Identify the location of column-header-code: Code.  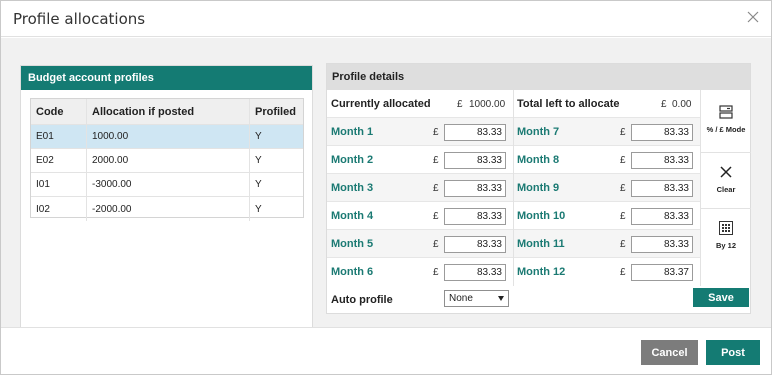
(58, 111).